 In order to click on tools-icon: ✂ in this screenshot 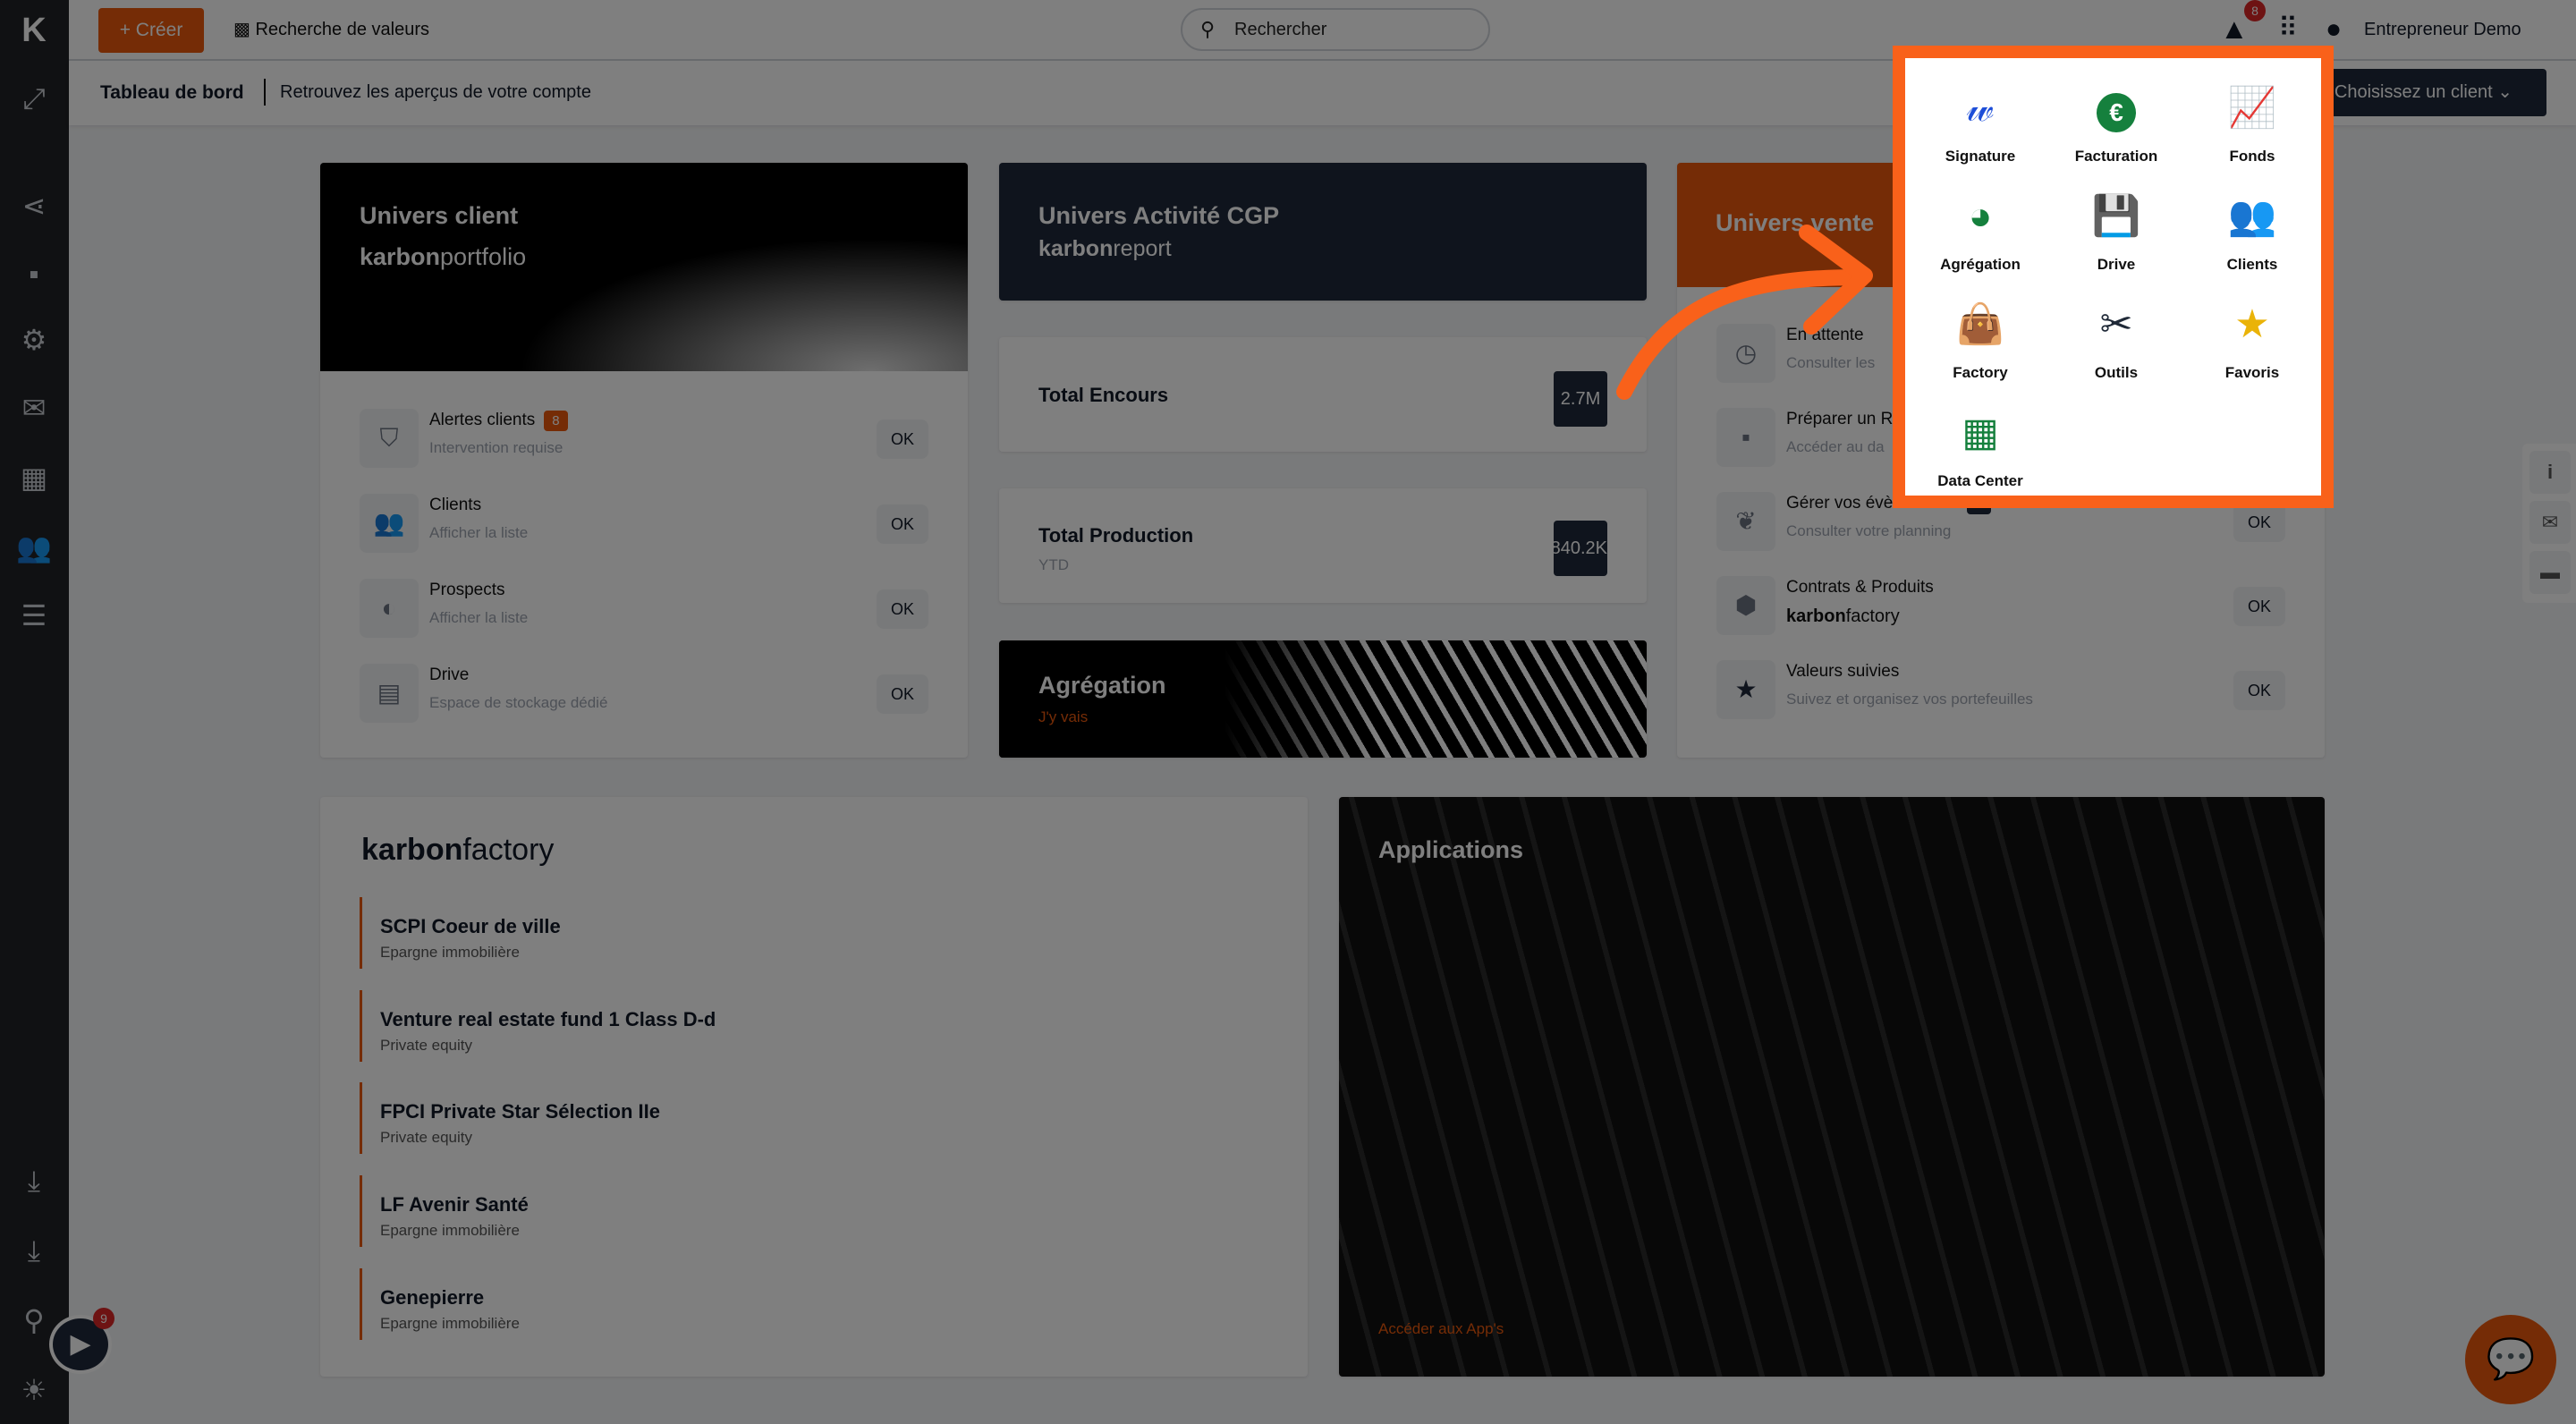, I will do `click(2116, 324)`.